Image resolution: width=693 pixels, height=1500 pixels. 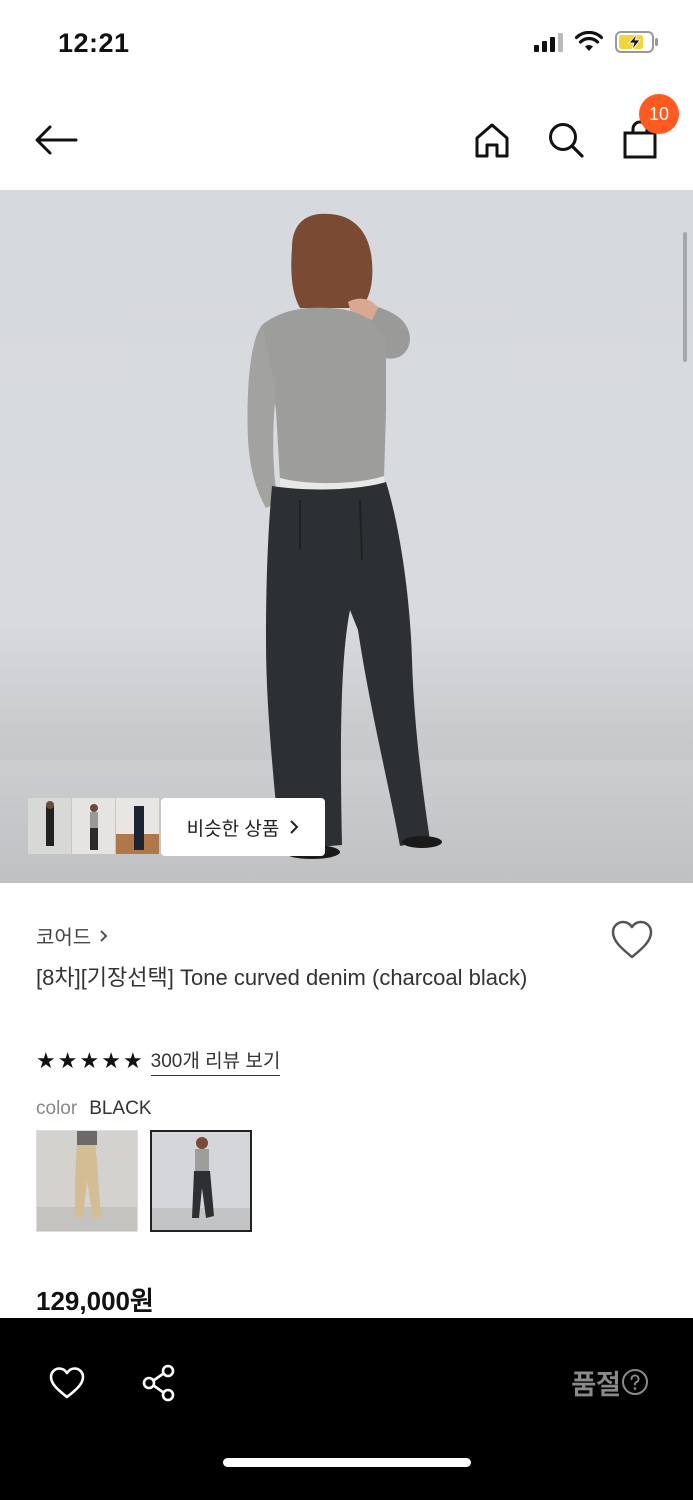 I want to click on rating-stars: ★ ★ ★ ★ ★, so click(x=89, y=1061).